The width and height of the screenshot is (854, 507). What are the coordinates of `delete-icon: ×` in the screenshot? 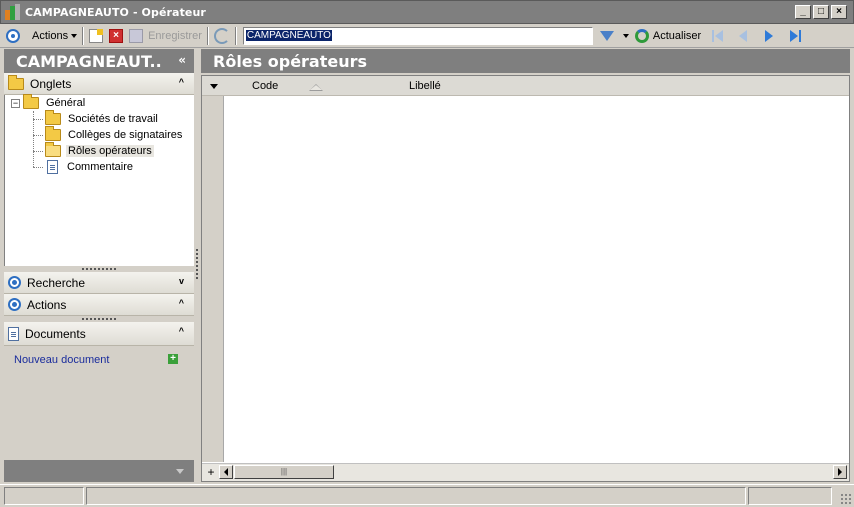 It's located at (116, 35).